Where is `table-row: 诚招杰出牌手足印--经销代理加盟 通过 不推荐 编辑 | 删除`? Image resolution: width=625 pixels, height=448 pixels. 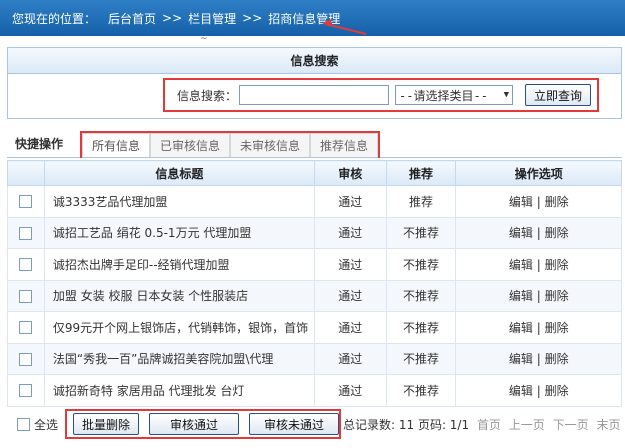
table-row: 诚招杰出牌手足印--经销代理加盟 通过 不推荐 编辑 | 删除 is located at coordinates (314, 264).